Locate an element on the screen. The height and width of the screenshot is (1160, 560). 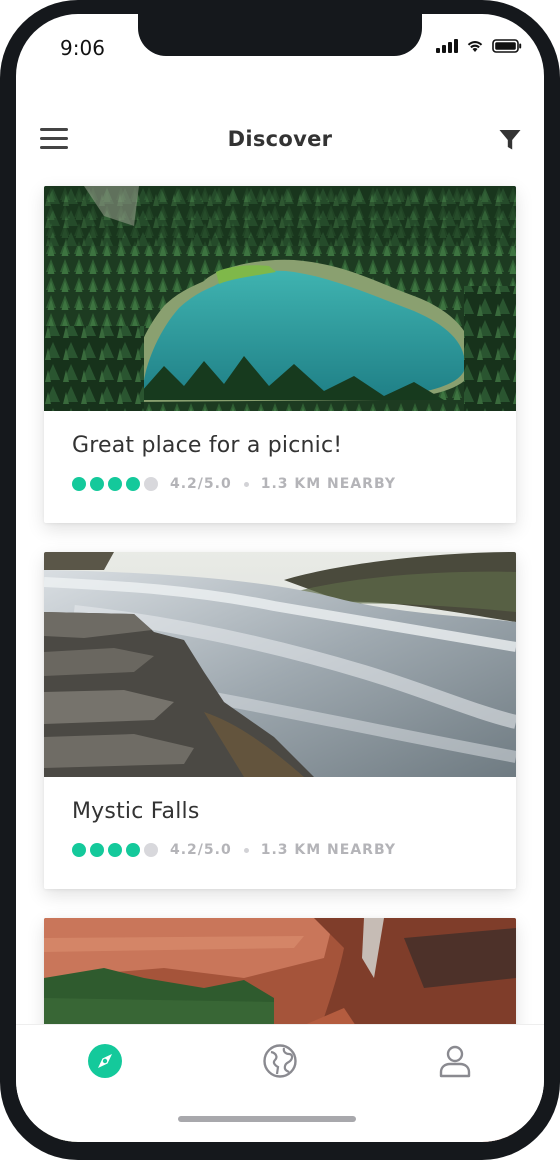
user-icon is located at coordinates (455, 1061).